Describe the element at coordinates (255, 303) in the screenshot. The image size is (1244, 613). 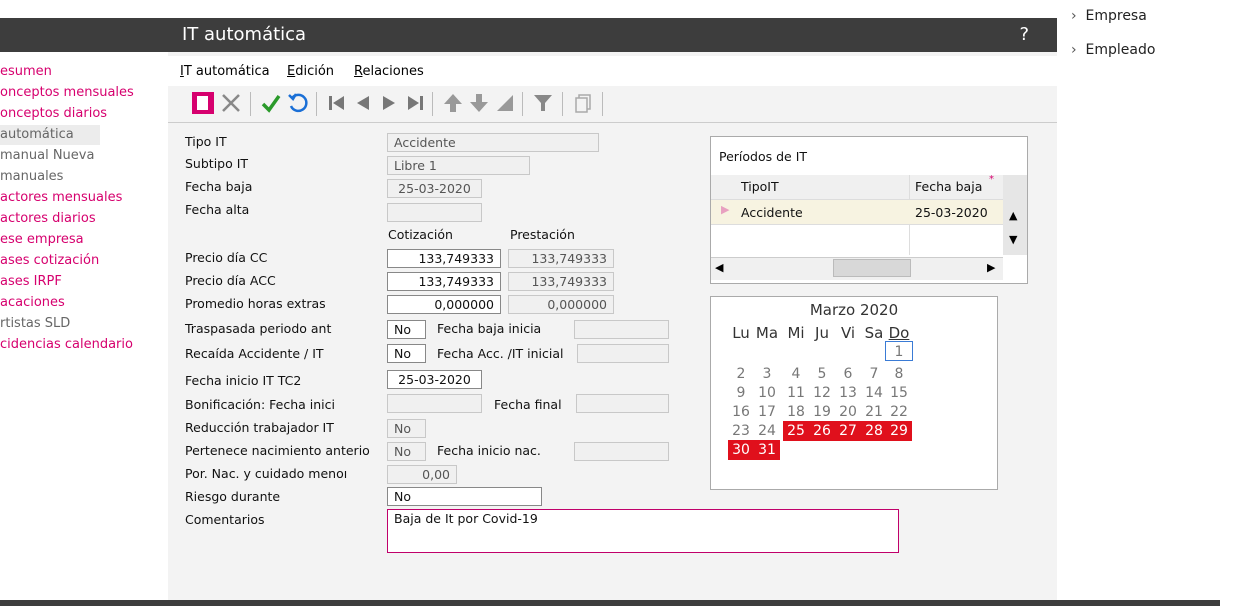
I see `promedio-label: Promedio horas extras` at that location.